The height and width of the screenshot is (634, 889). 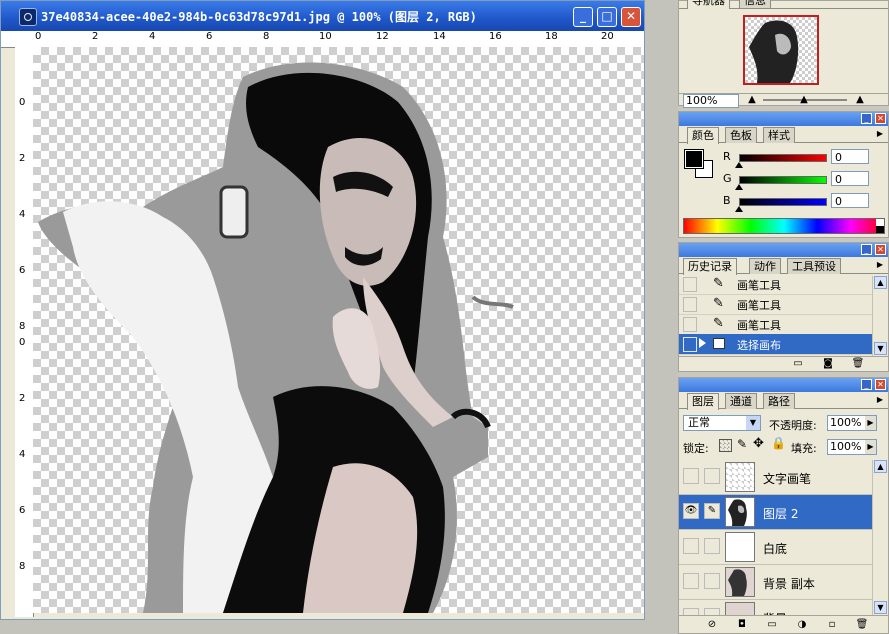 What do you see at coordinates (631, 17) in the screenshot?
I see `close-button: ✕` at bounding box center [631, 17].